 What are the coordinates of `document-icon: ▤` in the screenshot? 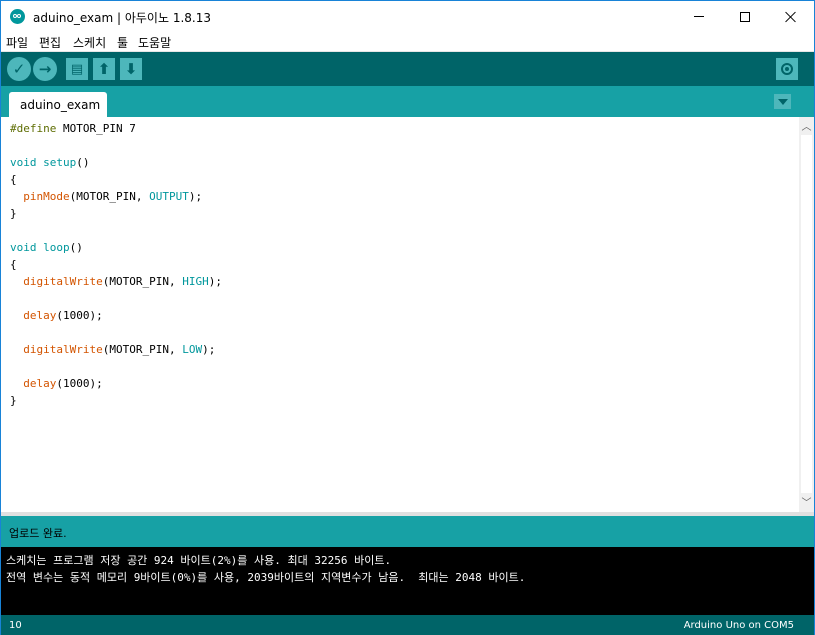 It's located at (77, 69).